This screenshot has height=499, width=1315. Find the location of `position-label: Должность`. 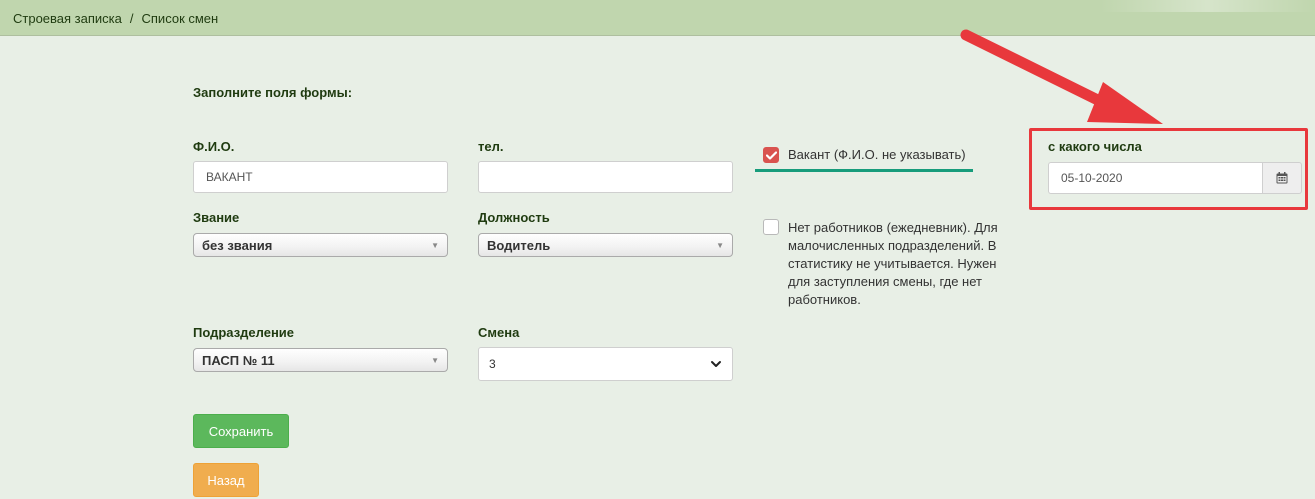

position-label: Должность is located at coordinates (514, 217).